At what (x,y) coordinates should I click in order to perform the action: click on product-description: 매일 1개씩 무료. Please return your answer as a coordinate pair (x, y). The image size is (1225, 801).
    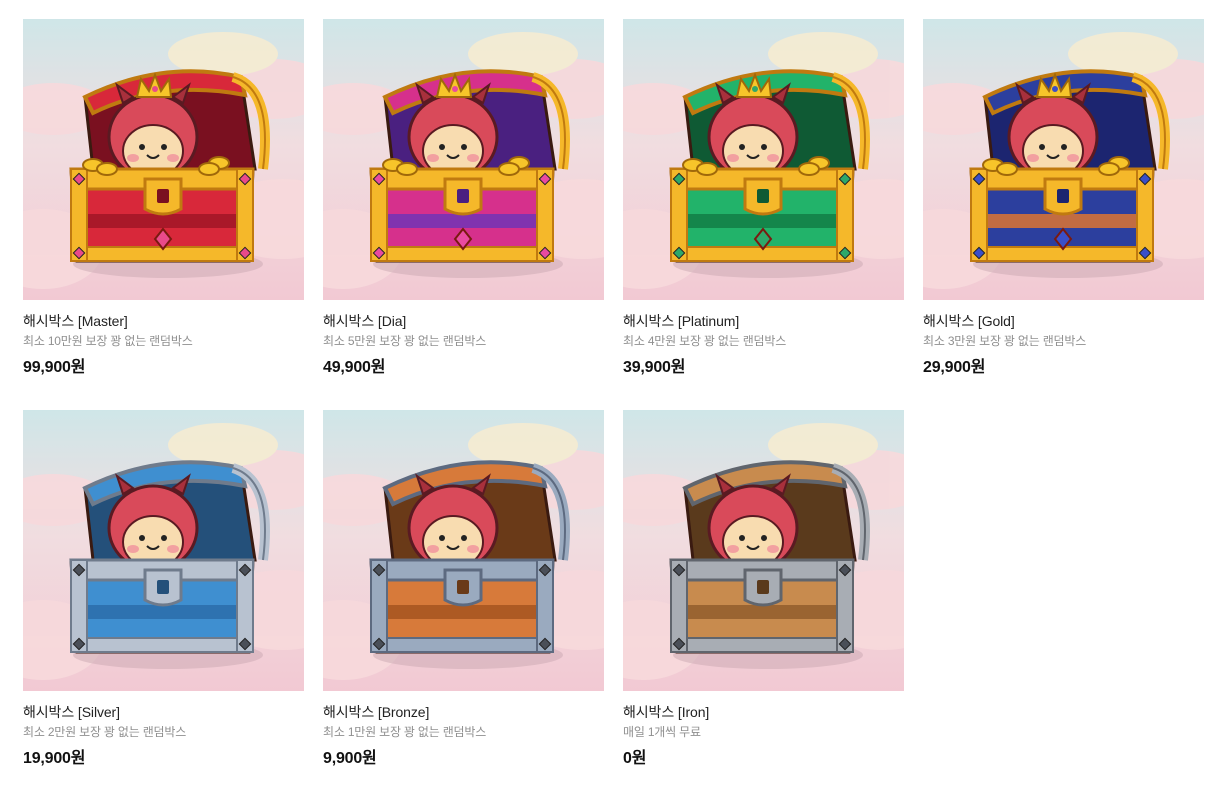
    Looking at the image, I should click on (662, 732).